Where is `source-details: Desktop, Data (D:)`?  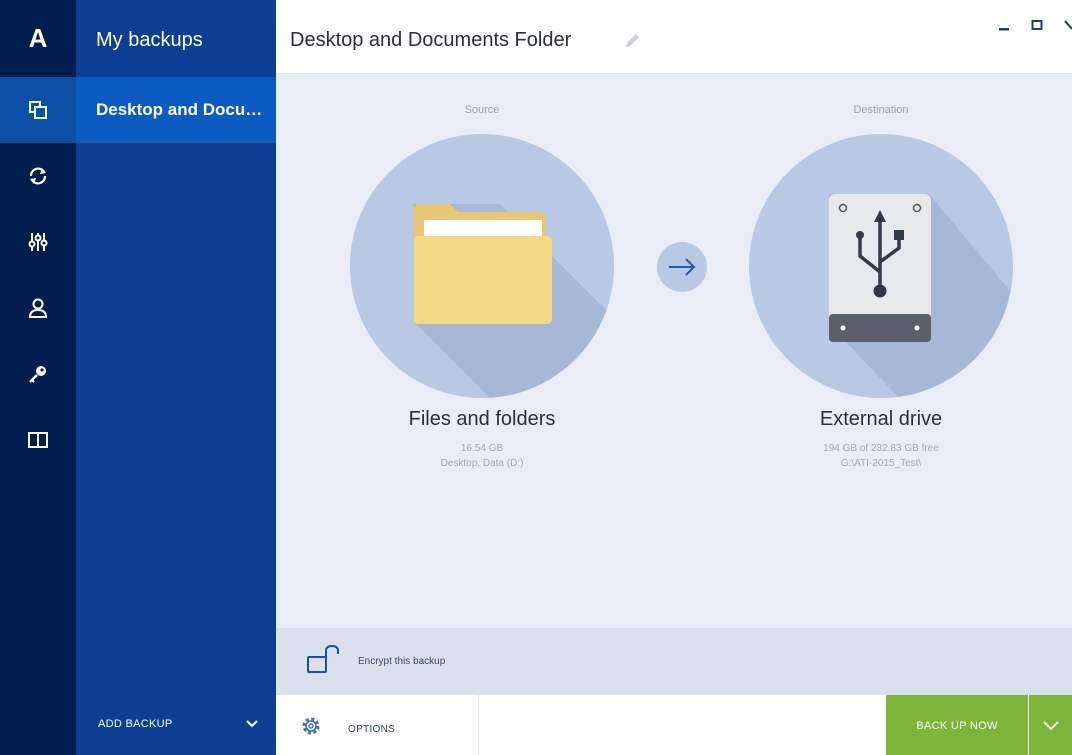 source-details: Desktop, Data (D:) is located at coordinates (482, 463).